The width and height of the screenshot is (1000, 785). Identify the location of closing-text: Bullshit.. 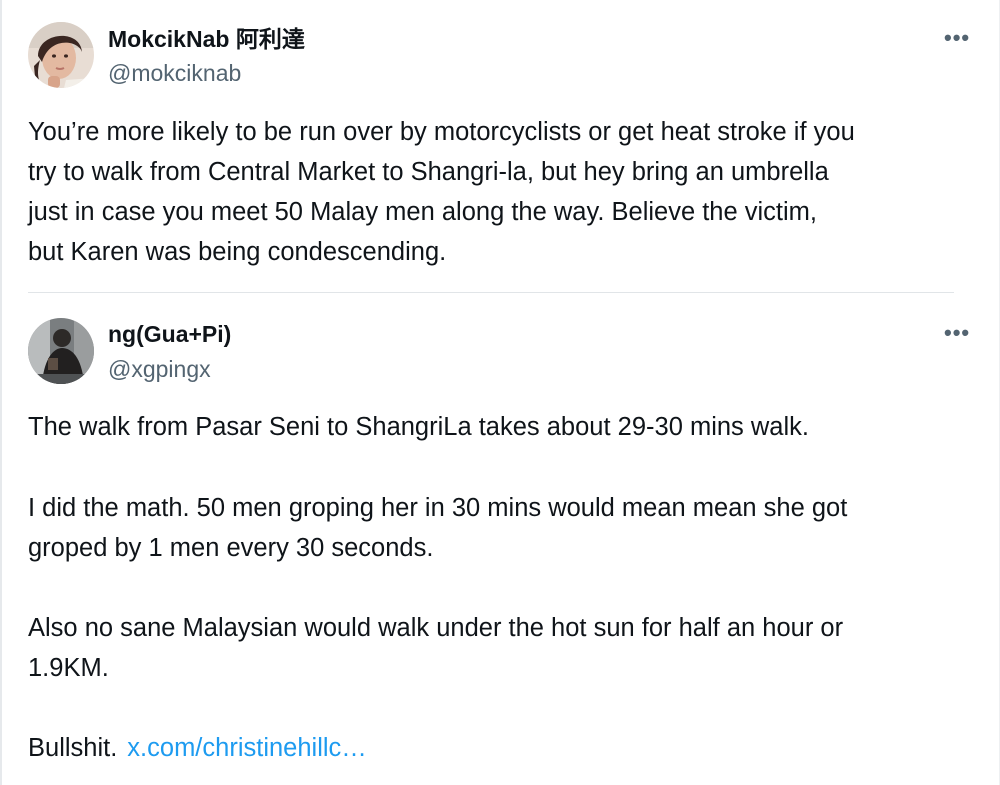
(73, 748).